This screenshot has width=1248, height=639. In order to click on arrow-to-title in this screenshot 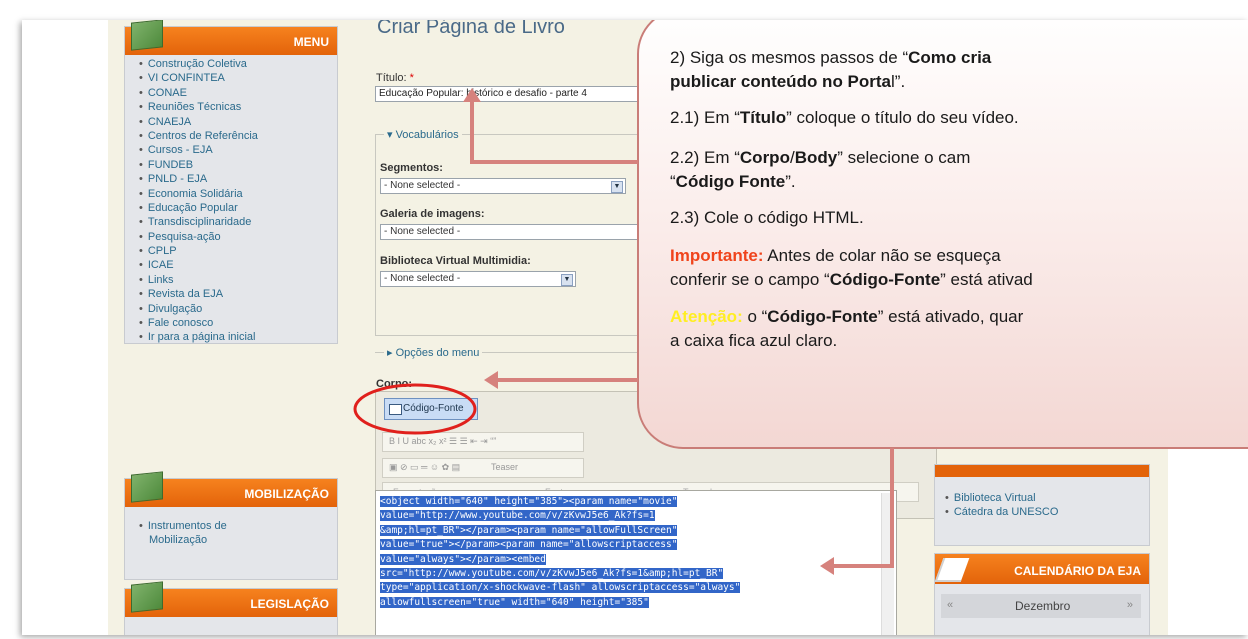, I will do `click(554, 131)`.